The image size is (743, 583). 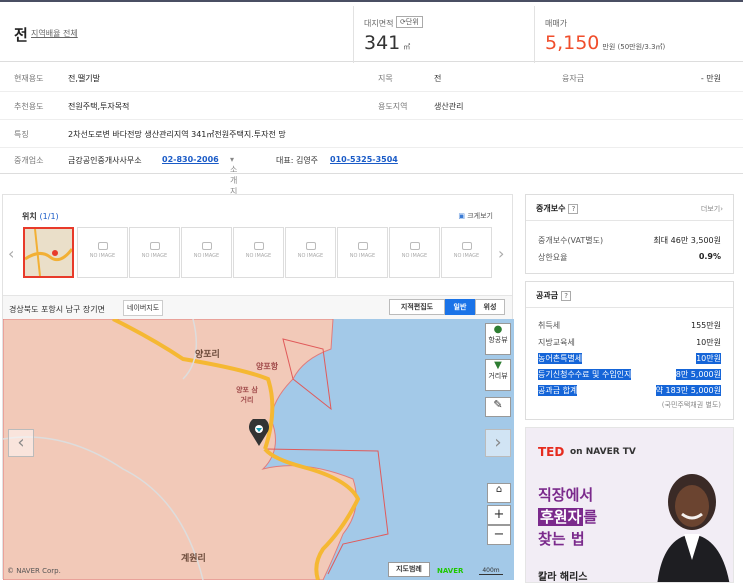 I want to click on satellite-map-button: 위성, so click(x=490, y=307).